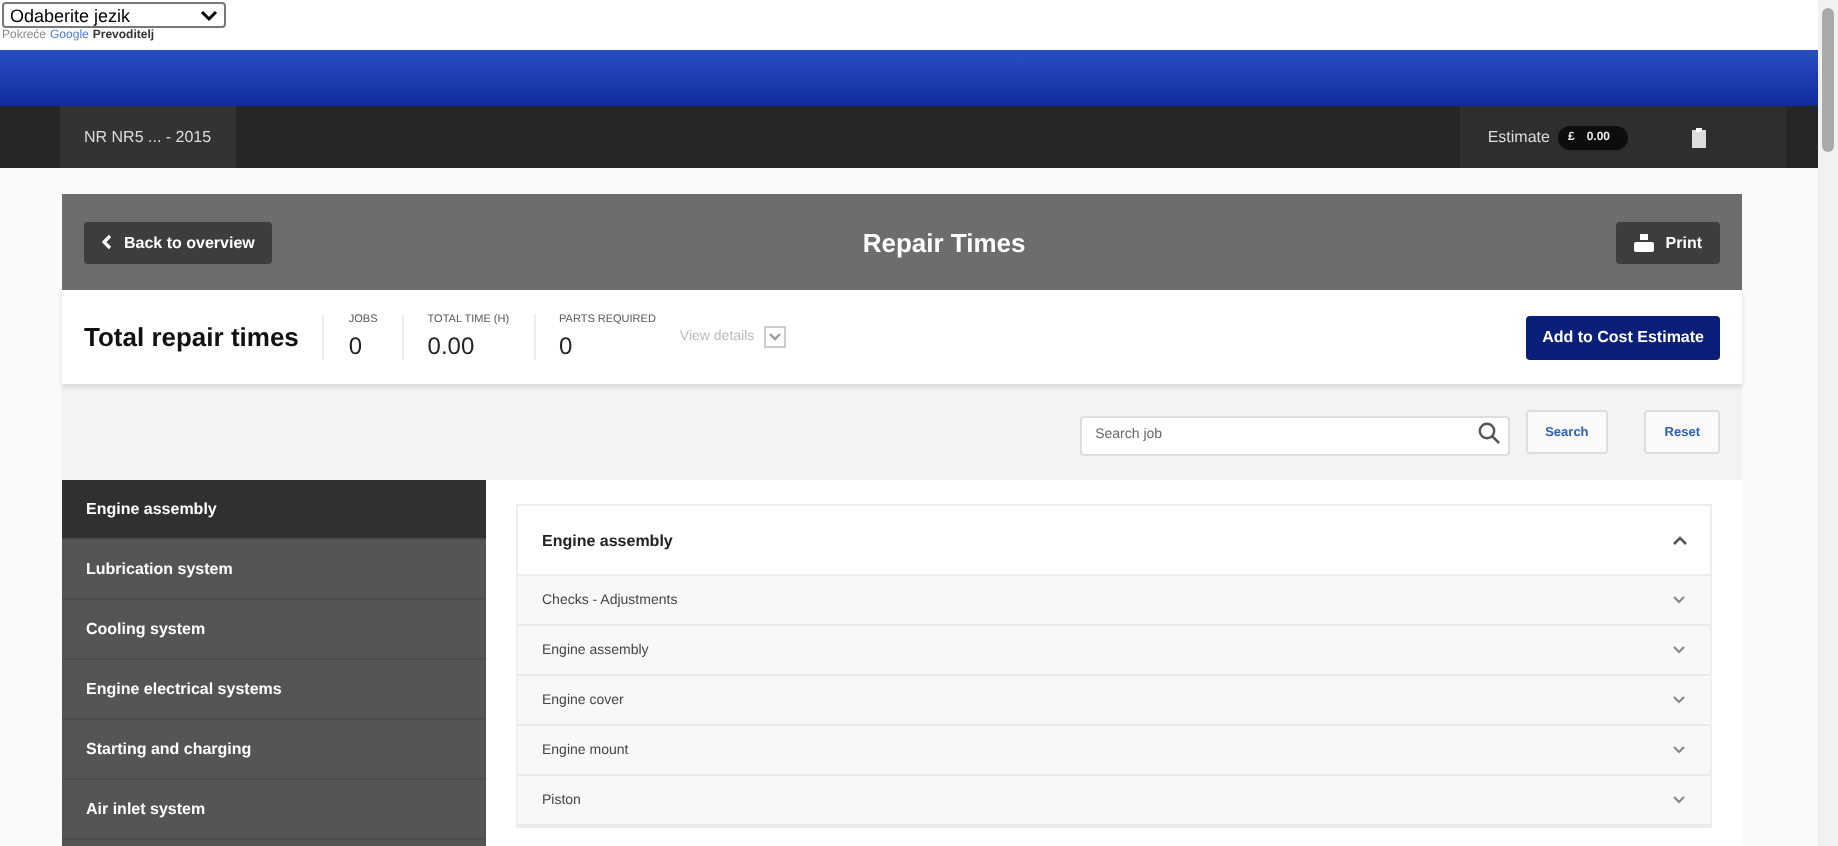  Describe the element at coordinates (1667, 242) in the screenshot. I see `print-button: Print` at that location.